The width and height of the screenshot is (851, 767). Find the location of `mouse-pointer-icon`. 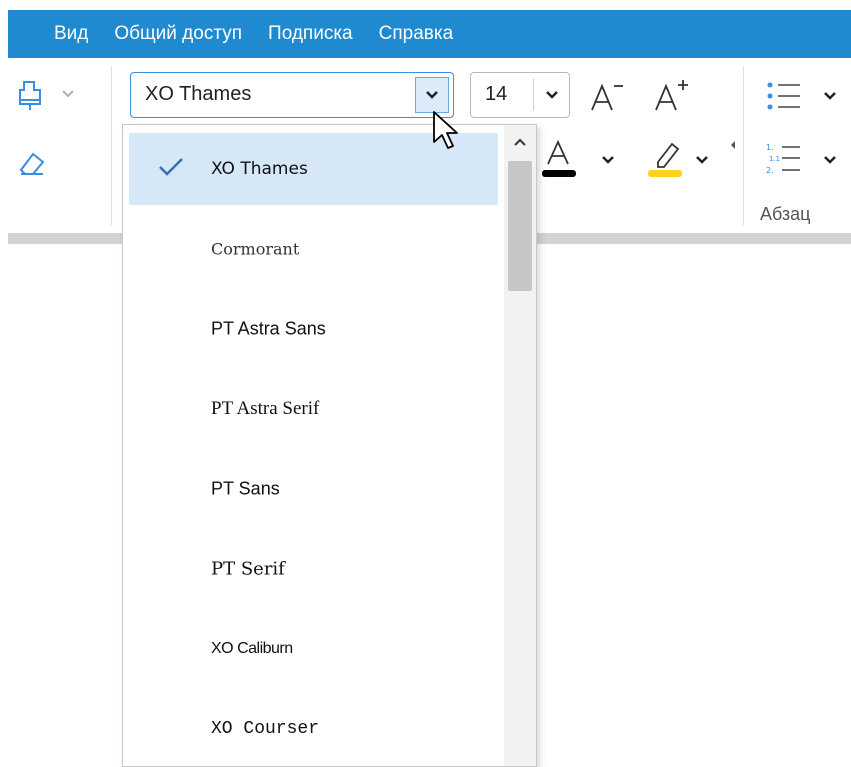

mouse-pointer-icon is located at coordinates (446, 132).